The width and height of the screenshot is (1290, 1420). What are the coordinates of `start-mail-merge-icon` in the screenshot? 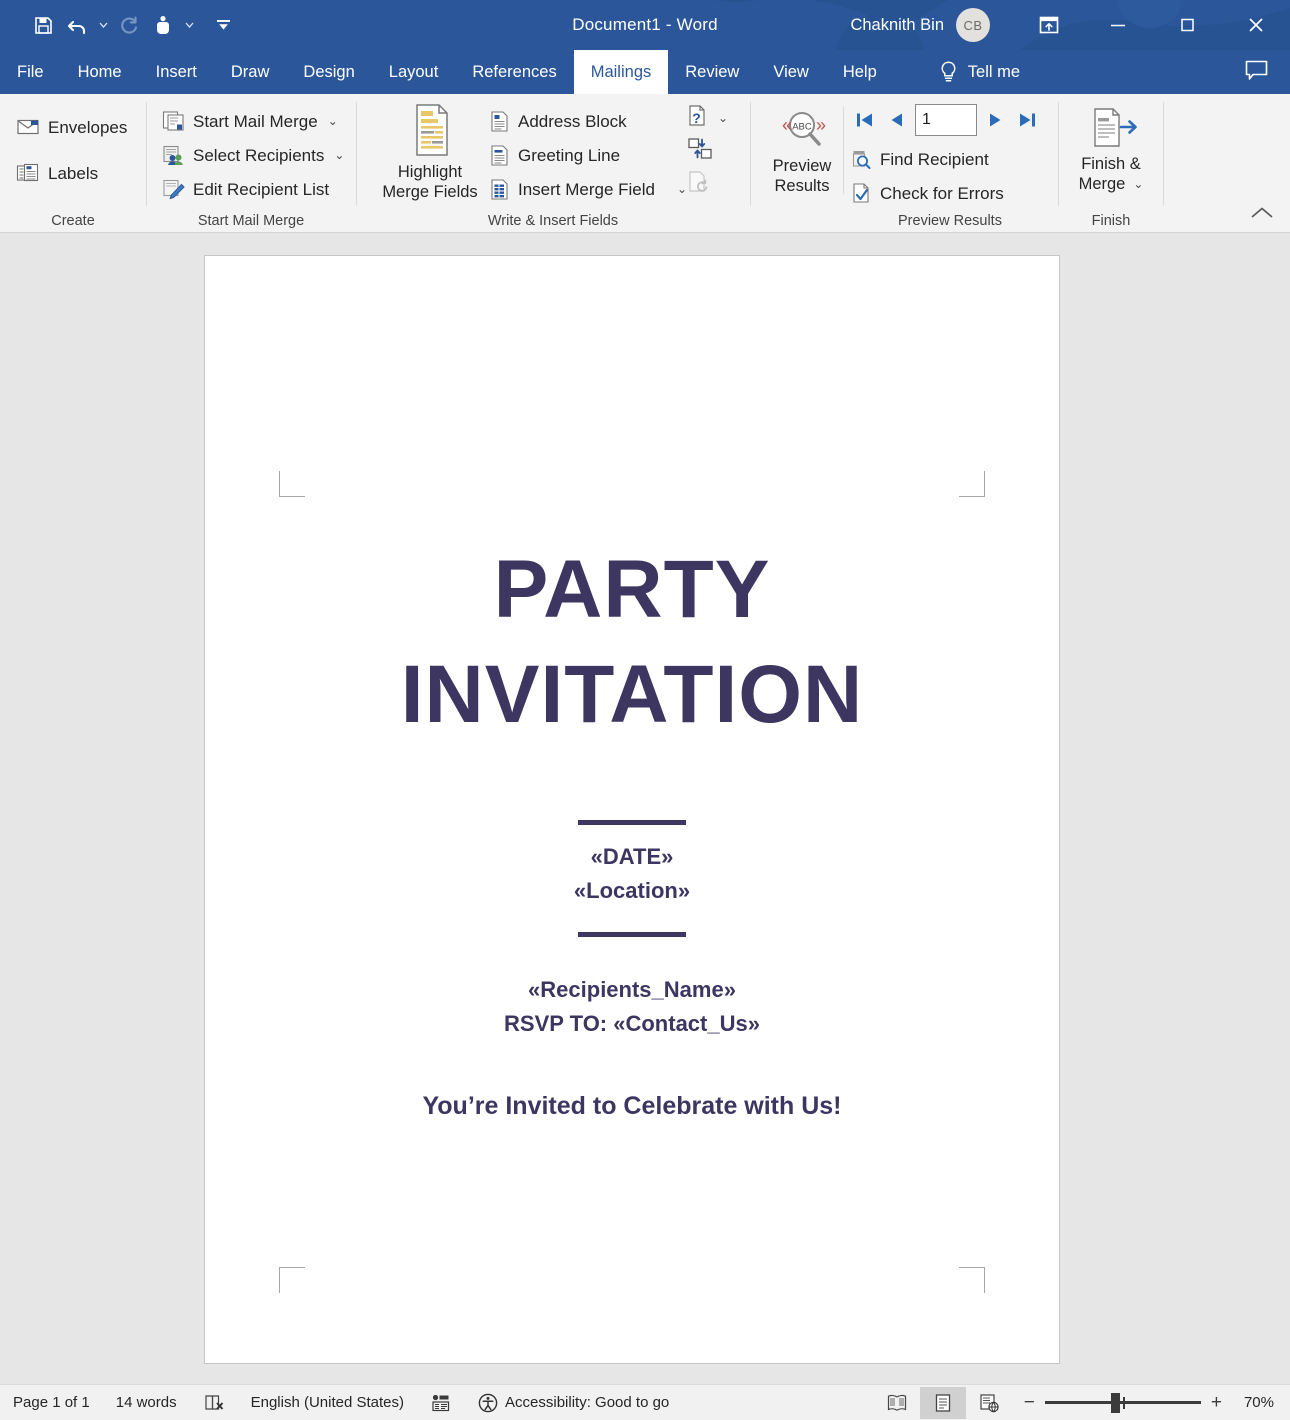 It's located at (173, 120).